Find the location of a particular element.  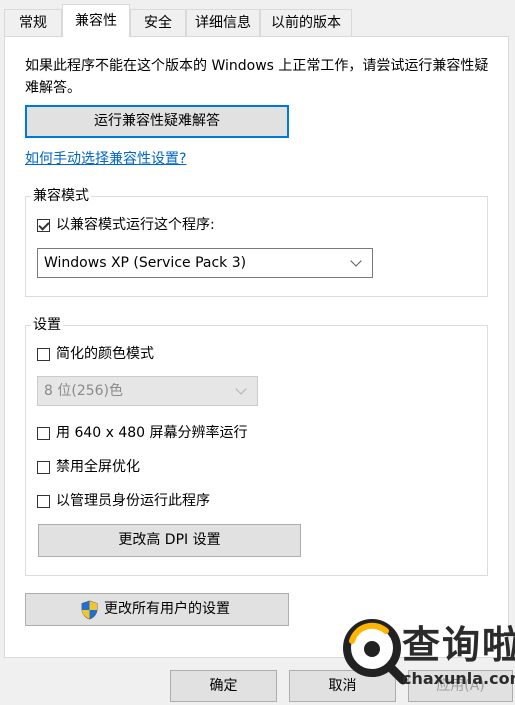

reduced-color-label: 简化的颜色模式 is located at coordinates (105, 354).